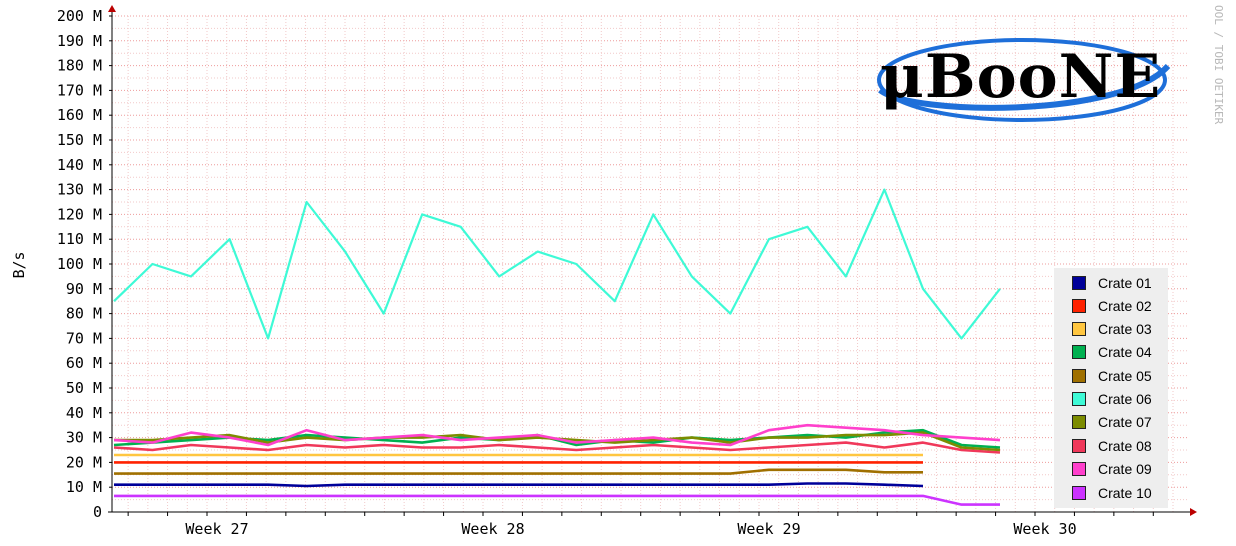 The height and width of the screenshot is (546, 1236). I want to click on y-tick-label: 30 M, so click(84, 438).